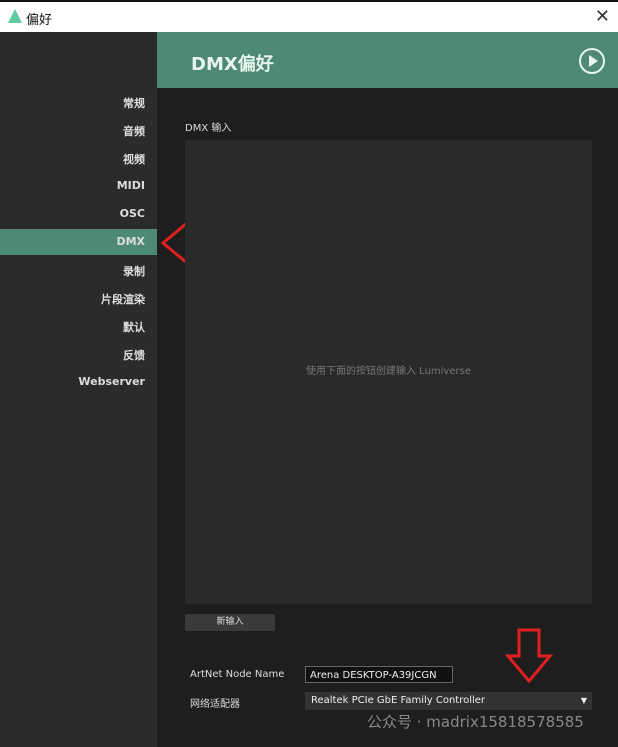 The width and height of the screenshot is (618, 747). What do you see at coordinates (230, 622) in the screenshot?
I see `new-input-button: 新输入` at bounding box center [230, 622].